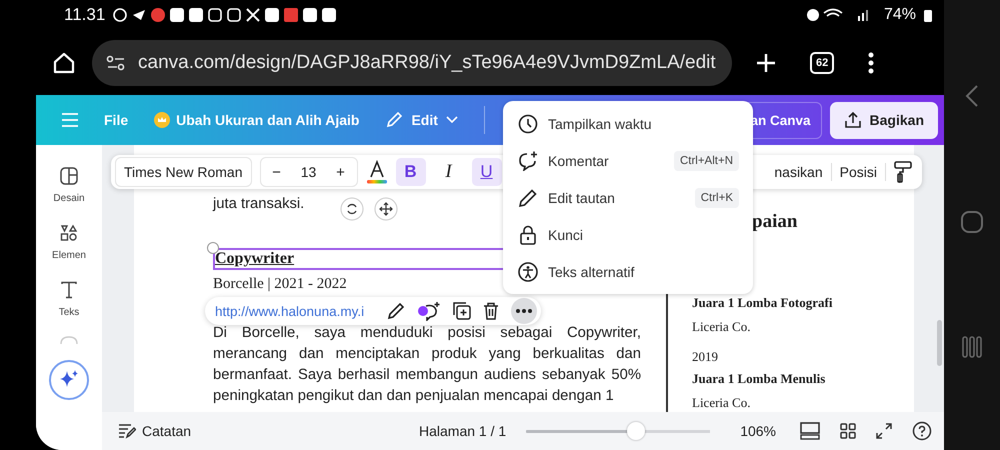  Describe the element at coordinates (775, 222) in the screenshot. I see `section-heading: paian` at that location.